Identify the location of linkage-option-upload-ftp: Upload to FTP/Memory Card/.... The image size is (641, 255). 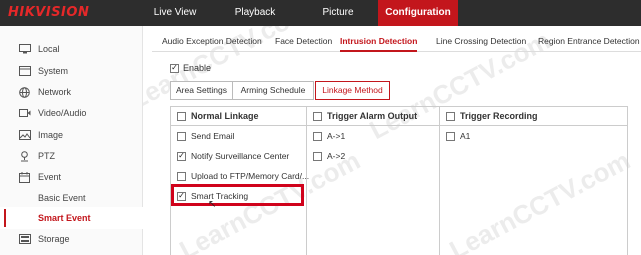
(243, 176).